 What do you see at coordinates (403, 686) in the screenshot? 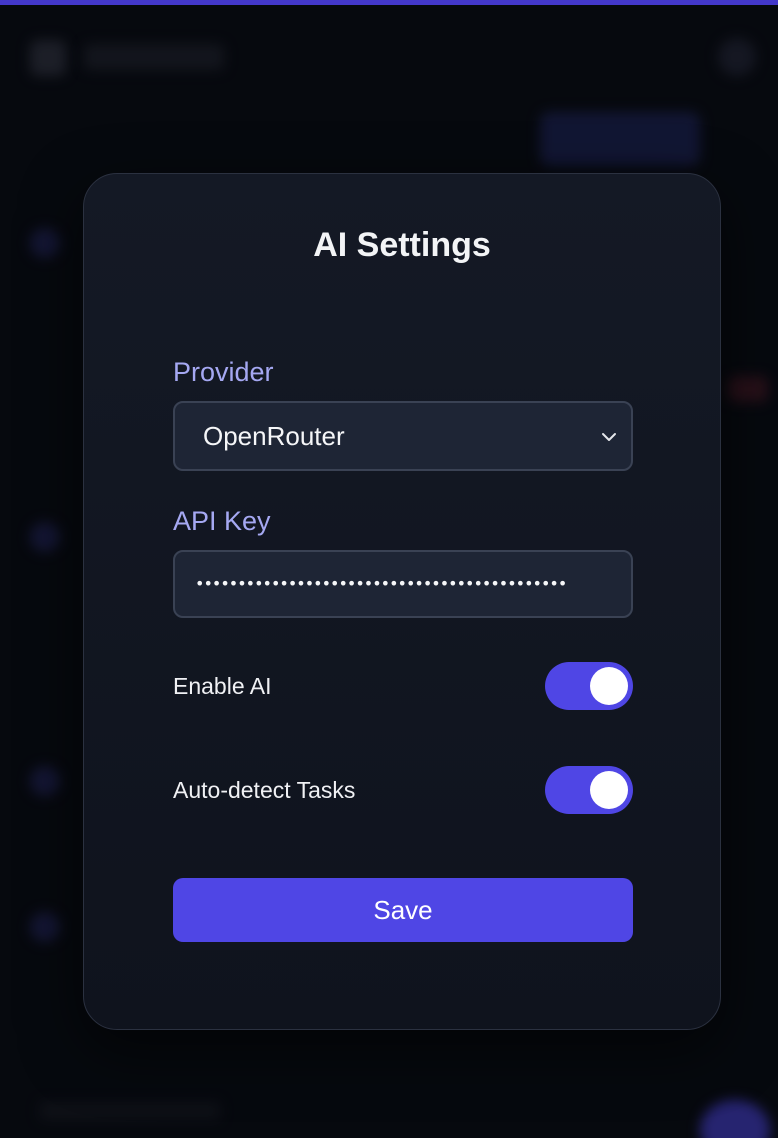
I see `enable-ai-row: Enable AI` at bounding box center [403, 686].